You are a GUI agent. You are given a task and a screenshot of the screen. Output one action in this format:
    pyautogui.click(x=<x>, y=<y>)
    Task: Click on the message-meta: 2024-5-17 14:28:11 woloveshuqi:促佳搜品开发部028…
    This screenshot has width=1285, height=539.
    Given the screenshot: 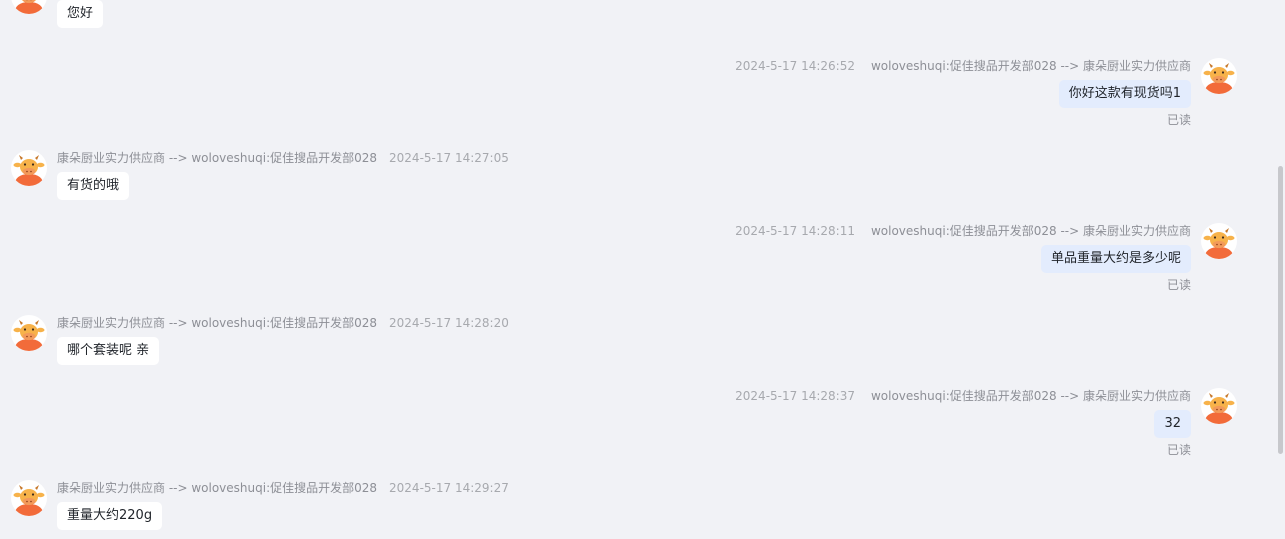 What is the action you would take?
    pyautogui.click(x=963, y=231)
    